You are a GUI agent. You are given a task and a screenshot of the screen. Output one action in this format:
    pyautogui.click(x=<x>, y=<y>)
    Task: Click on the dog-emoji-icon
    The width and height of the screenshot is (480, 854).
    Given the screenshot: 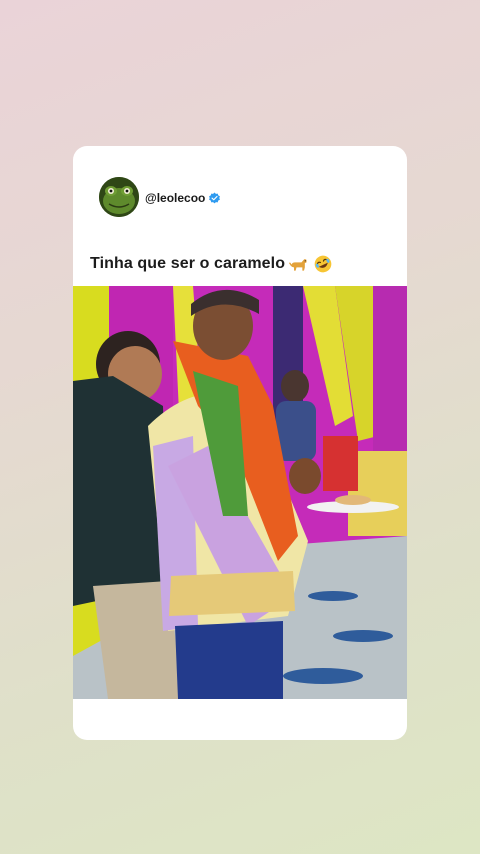 What is the action you would take?
    pyautogui.click(x=298, y=265)
    